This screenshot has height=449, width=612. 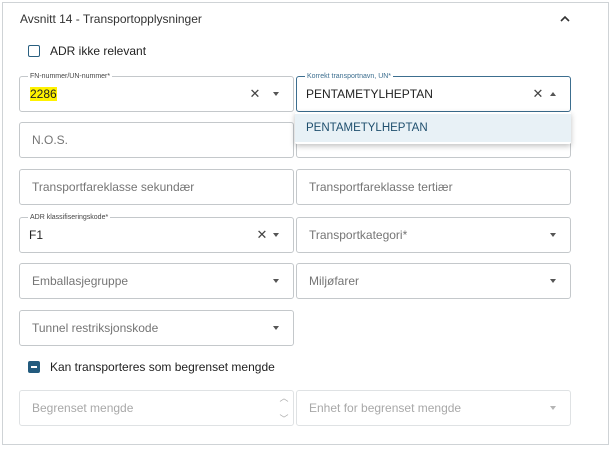 What do you see at coordinates (284, 409) in the screenshot?
I see `number-stepper: ︿ ﹀` at bounding box center [284, 409].